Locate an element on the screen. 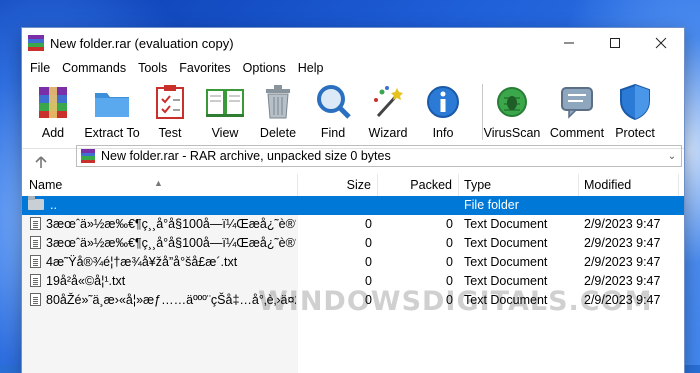 The height and width of the screenshot is (373, 700). close-icon is located at coordinates (661, 43).